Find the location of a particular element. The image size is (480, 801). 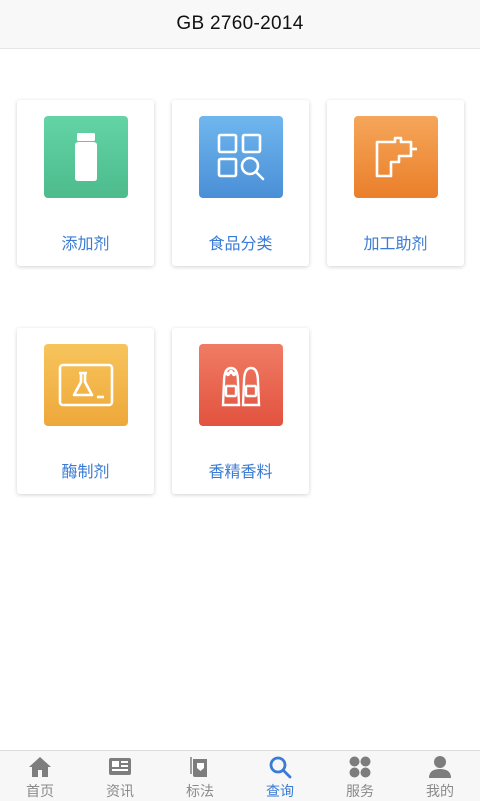

top-bar: GB 2760-2014 is located at coordinates (240, 24).